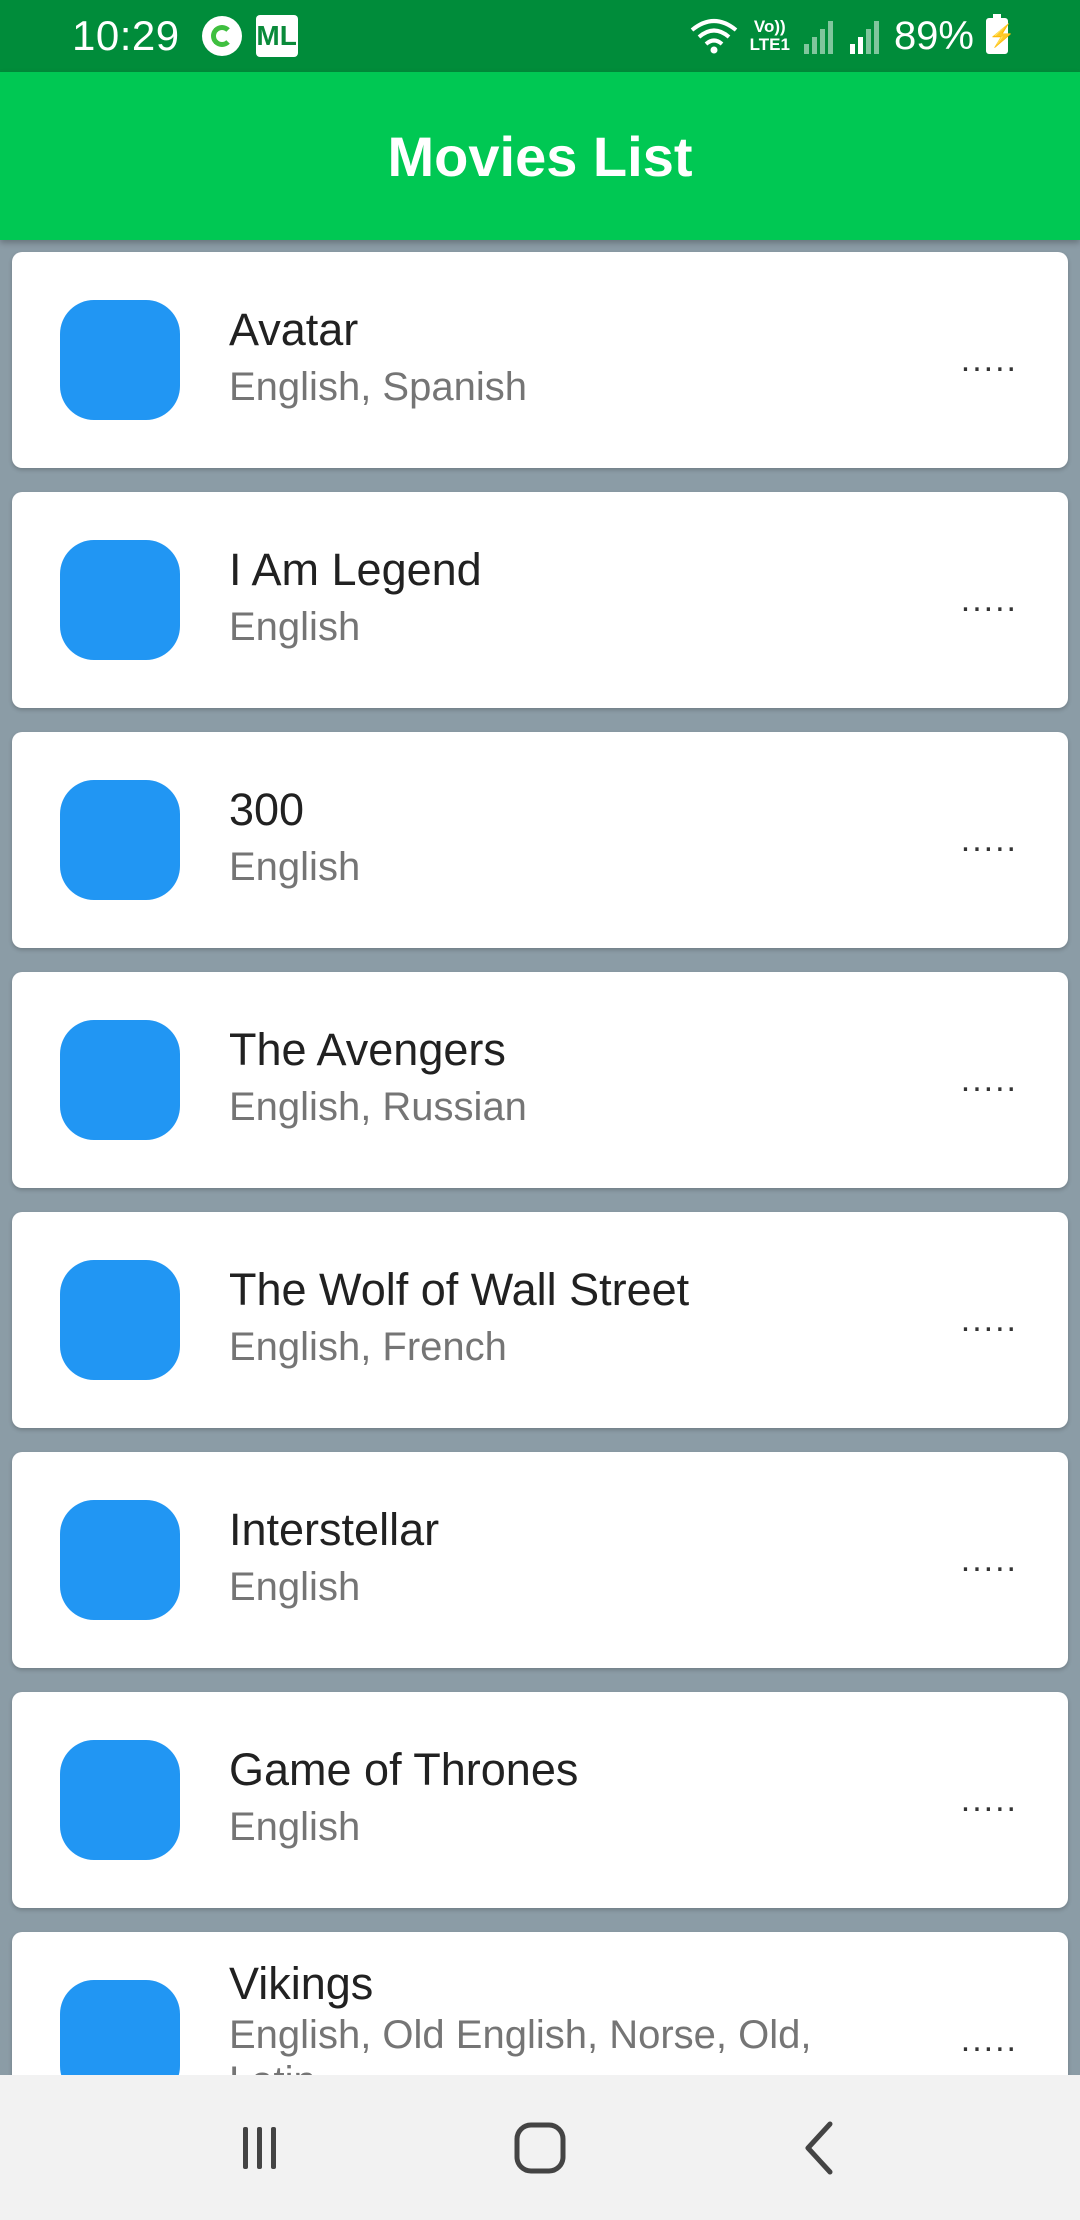 The width and height of the screenshot is (1080, 2220). What do you see at coordinates (126, 35) in the screenshot?
I see `status-time: 10:29` at bounding box center [126, 35].